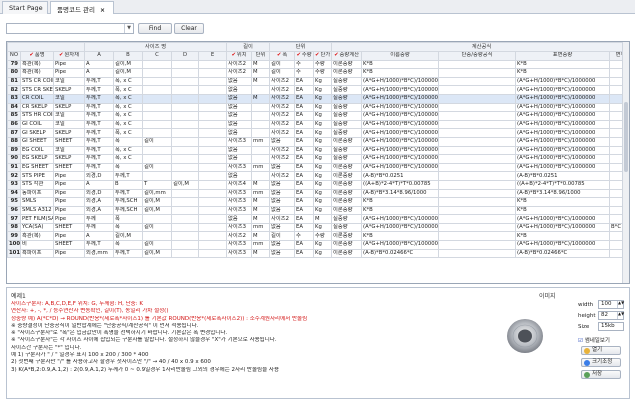  Describe the element at coordinates (304, 73) in the screenshot. I see `table-cell: 수` at that location.